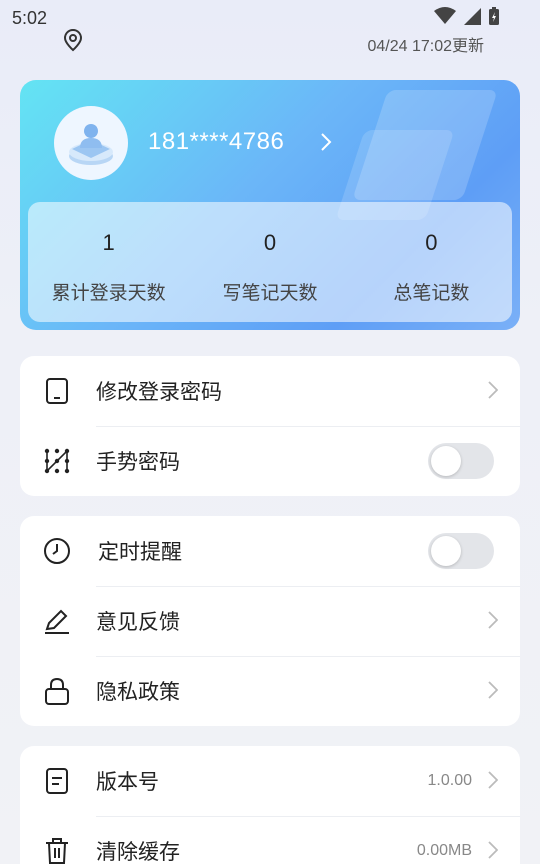 Image resolution: width=540 pixels, height=864 pixels. I want to click on privacy-row: 隐私政策, so click(270, 691).